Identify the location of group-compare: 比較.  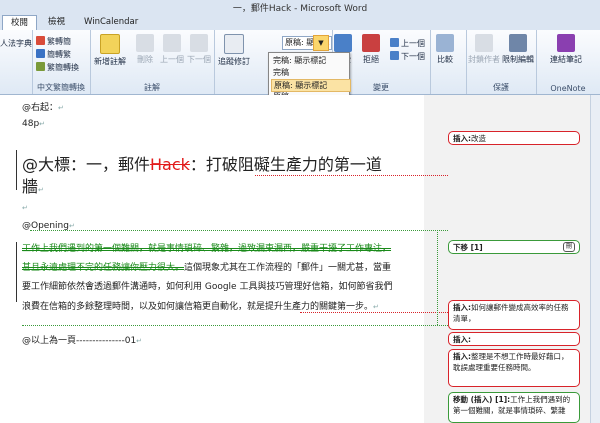
(448, 62).